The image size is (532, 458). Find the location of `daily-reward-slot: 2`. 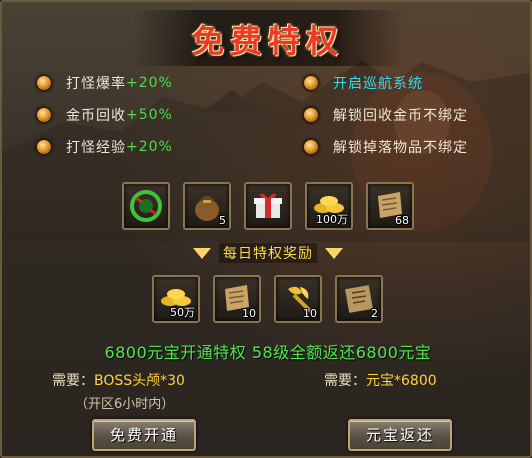

daily-reward-slot: 2 is located at coordinates (359, 299).